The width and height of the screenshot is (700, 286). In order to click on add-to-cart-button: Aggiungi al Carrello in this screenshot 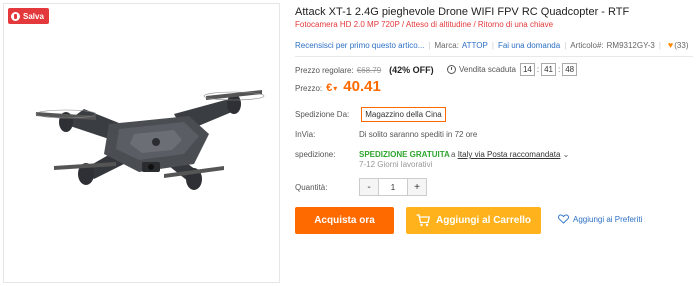, I will do `click(473, 220)`.